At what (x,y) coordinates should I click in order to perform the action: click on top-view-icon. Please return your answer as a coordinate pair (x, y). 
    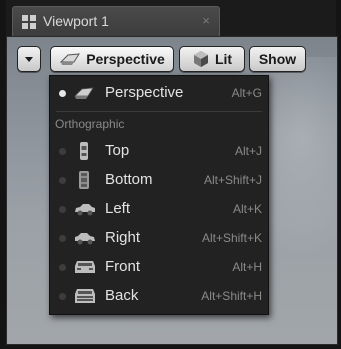
    Looking at the image, I should click on (84, 151).